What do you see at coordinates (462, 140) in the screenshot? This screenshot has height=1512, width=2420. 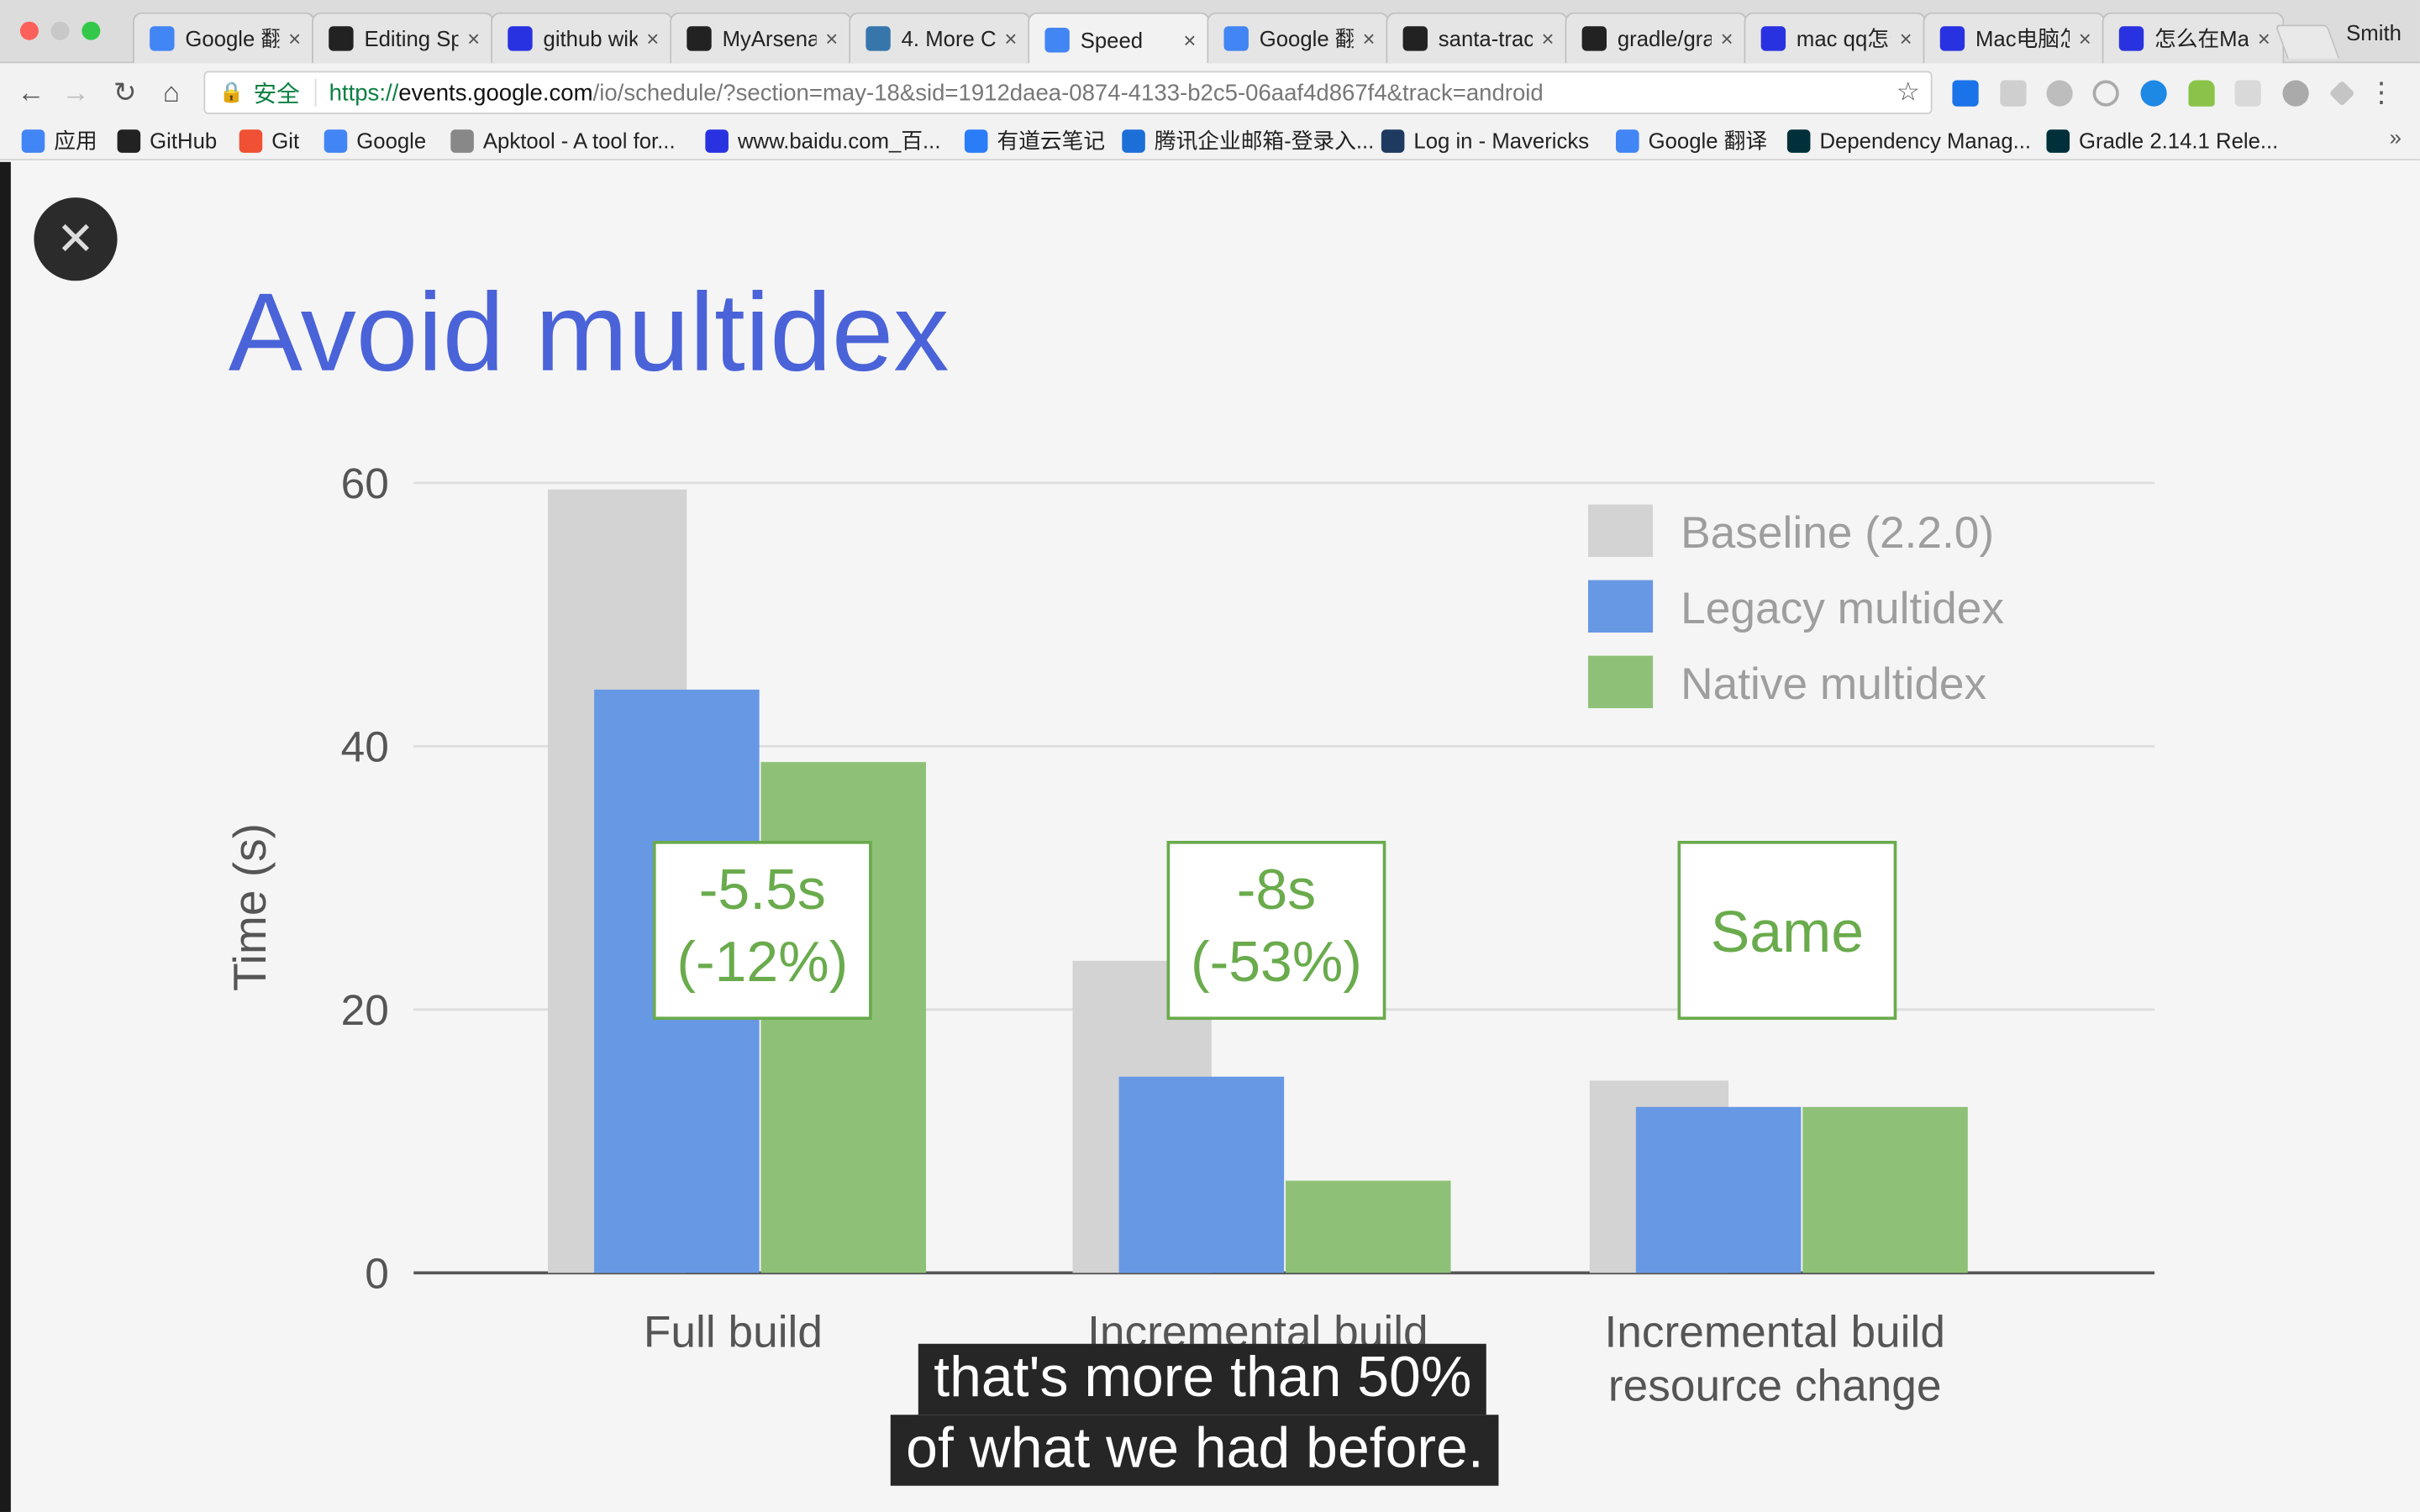 I see `page-icon` at bounding box center [462, 140].